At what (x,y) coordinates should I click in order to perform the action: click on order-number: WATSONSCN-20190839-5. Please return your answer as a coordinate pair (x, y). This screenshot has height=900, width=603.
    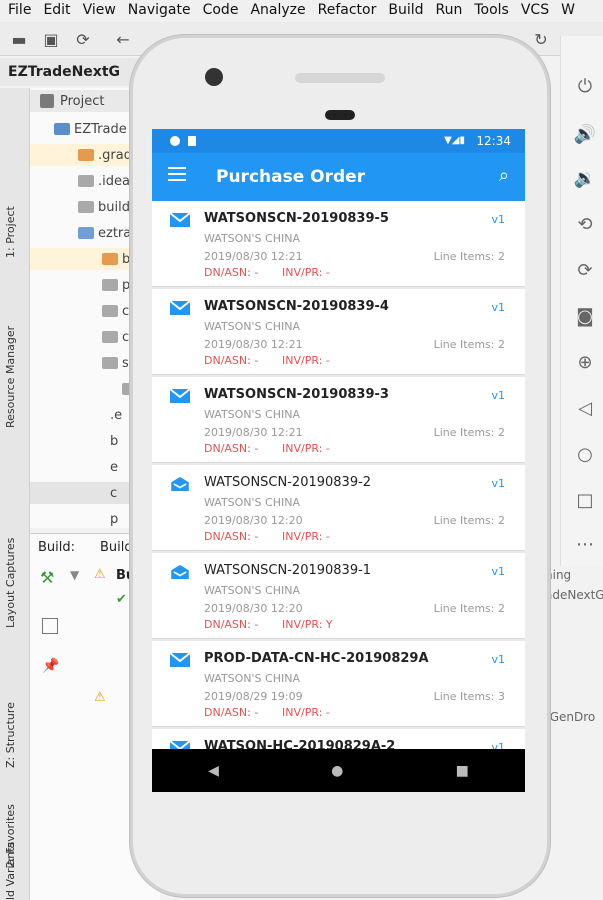
    Looking at the image, I should click on (296, 218).